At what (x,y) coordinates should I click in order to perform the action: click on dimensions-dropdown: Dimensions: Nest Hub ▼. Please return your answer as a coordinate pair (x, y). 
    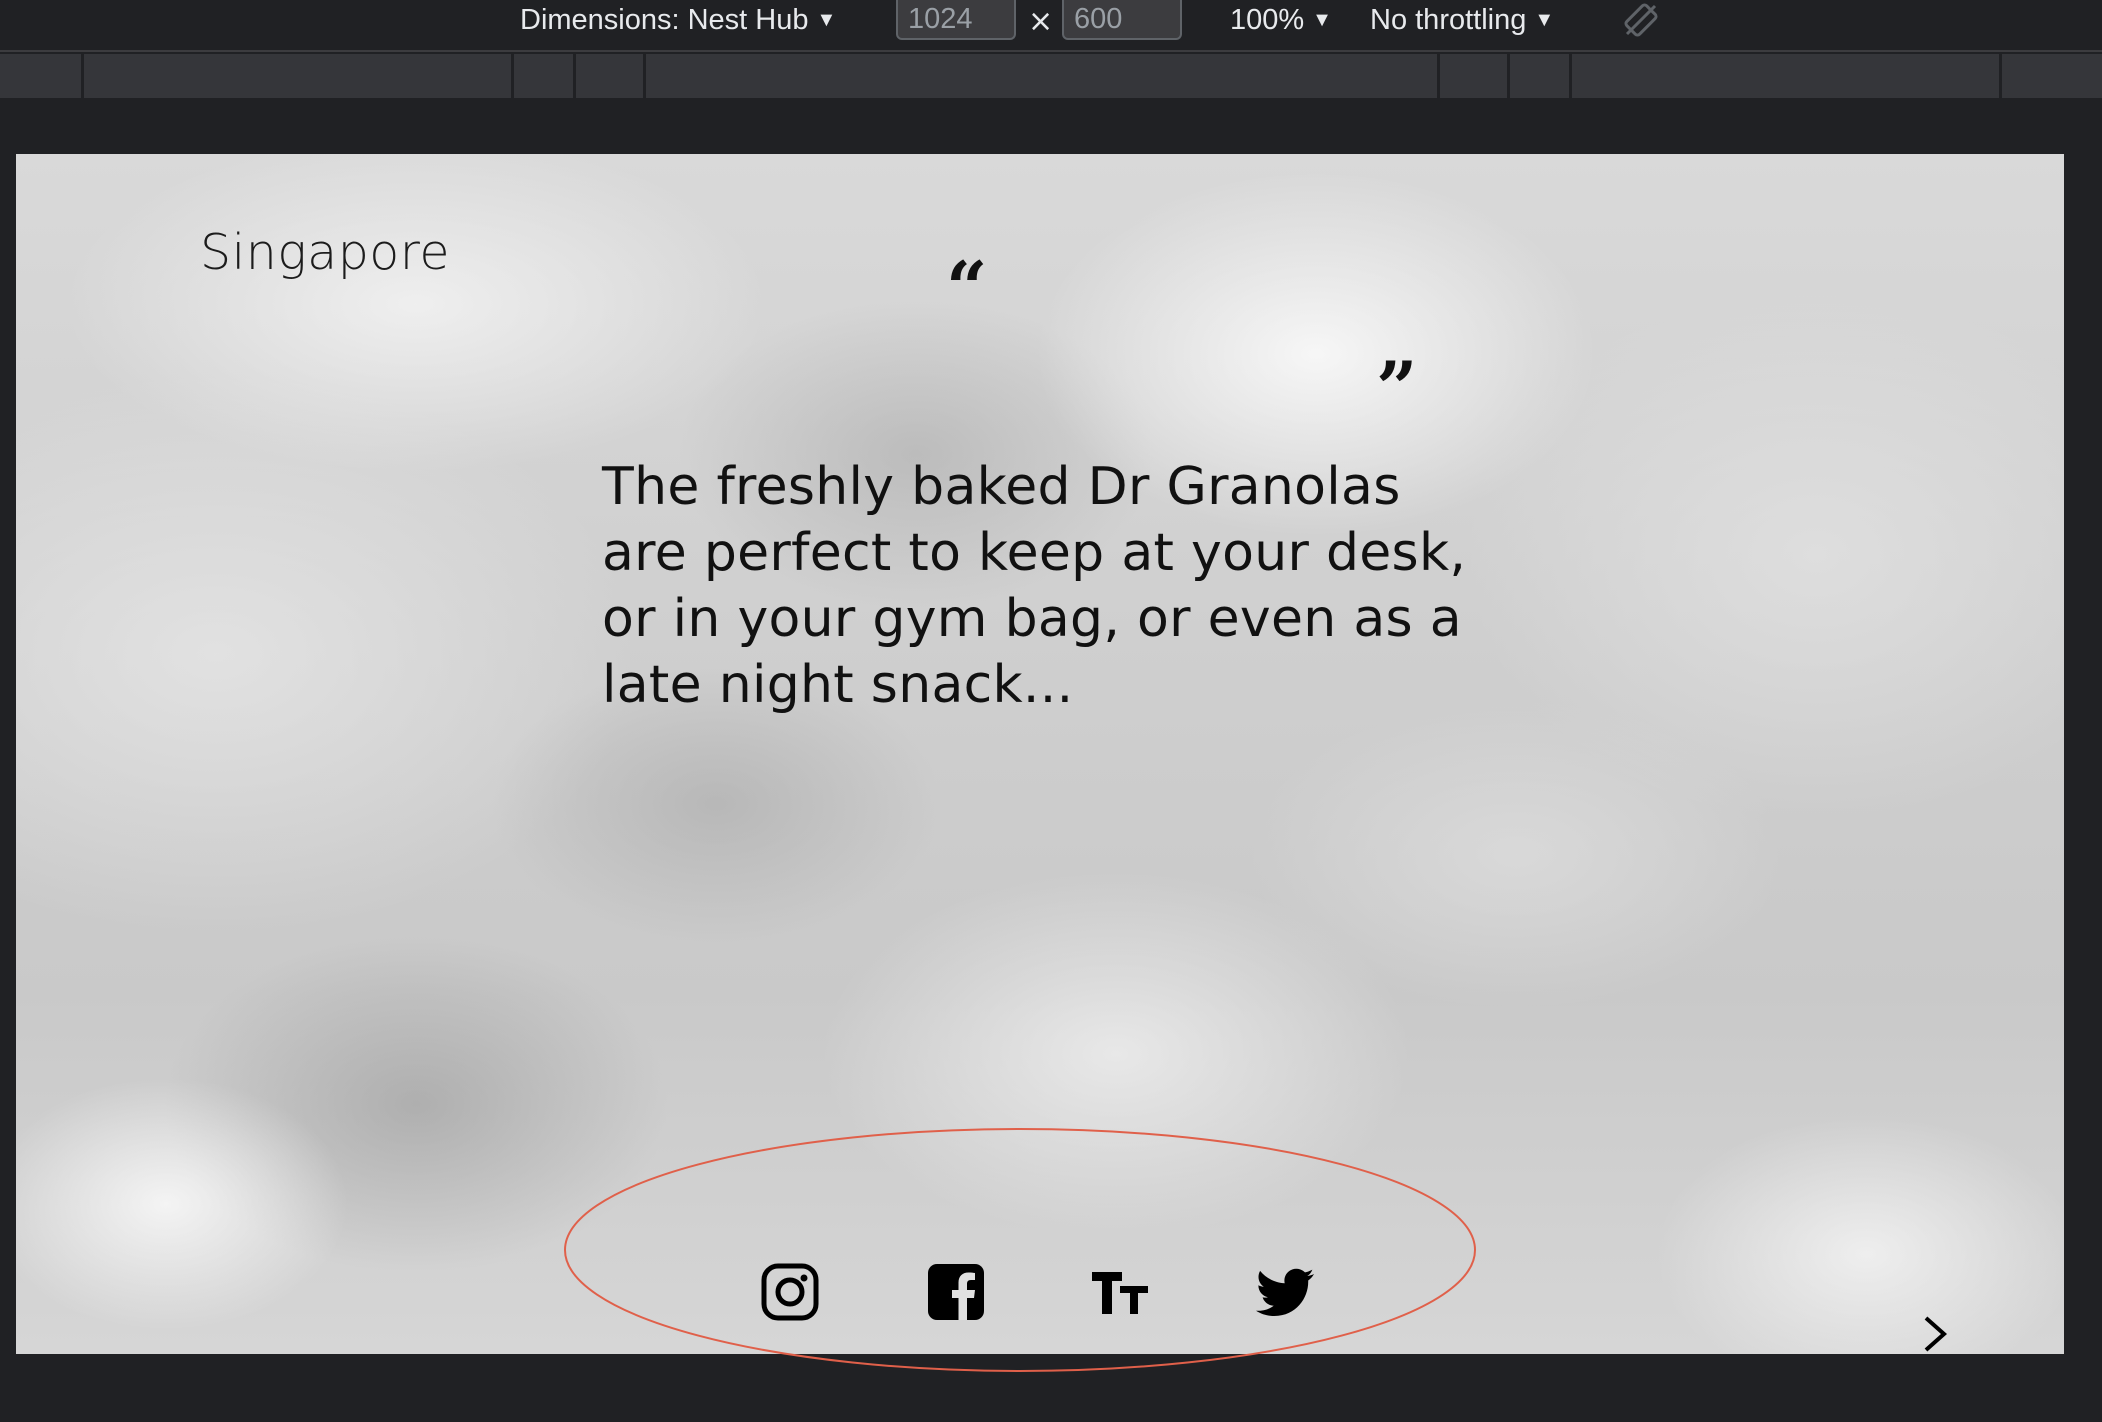
    Looking at the image, I should click on (678, 20).